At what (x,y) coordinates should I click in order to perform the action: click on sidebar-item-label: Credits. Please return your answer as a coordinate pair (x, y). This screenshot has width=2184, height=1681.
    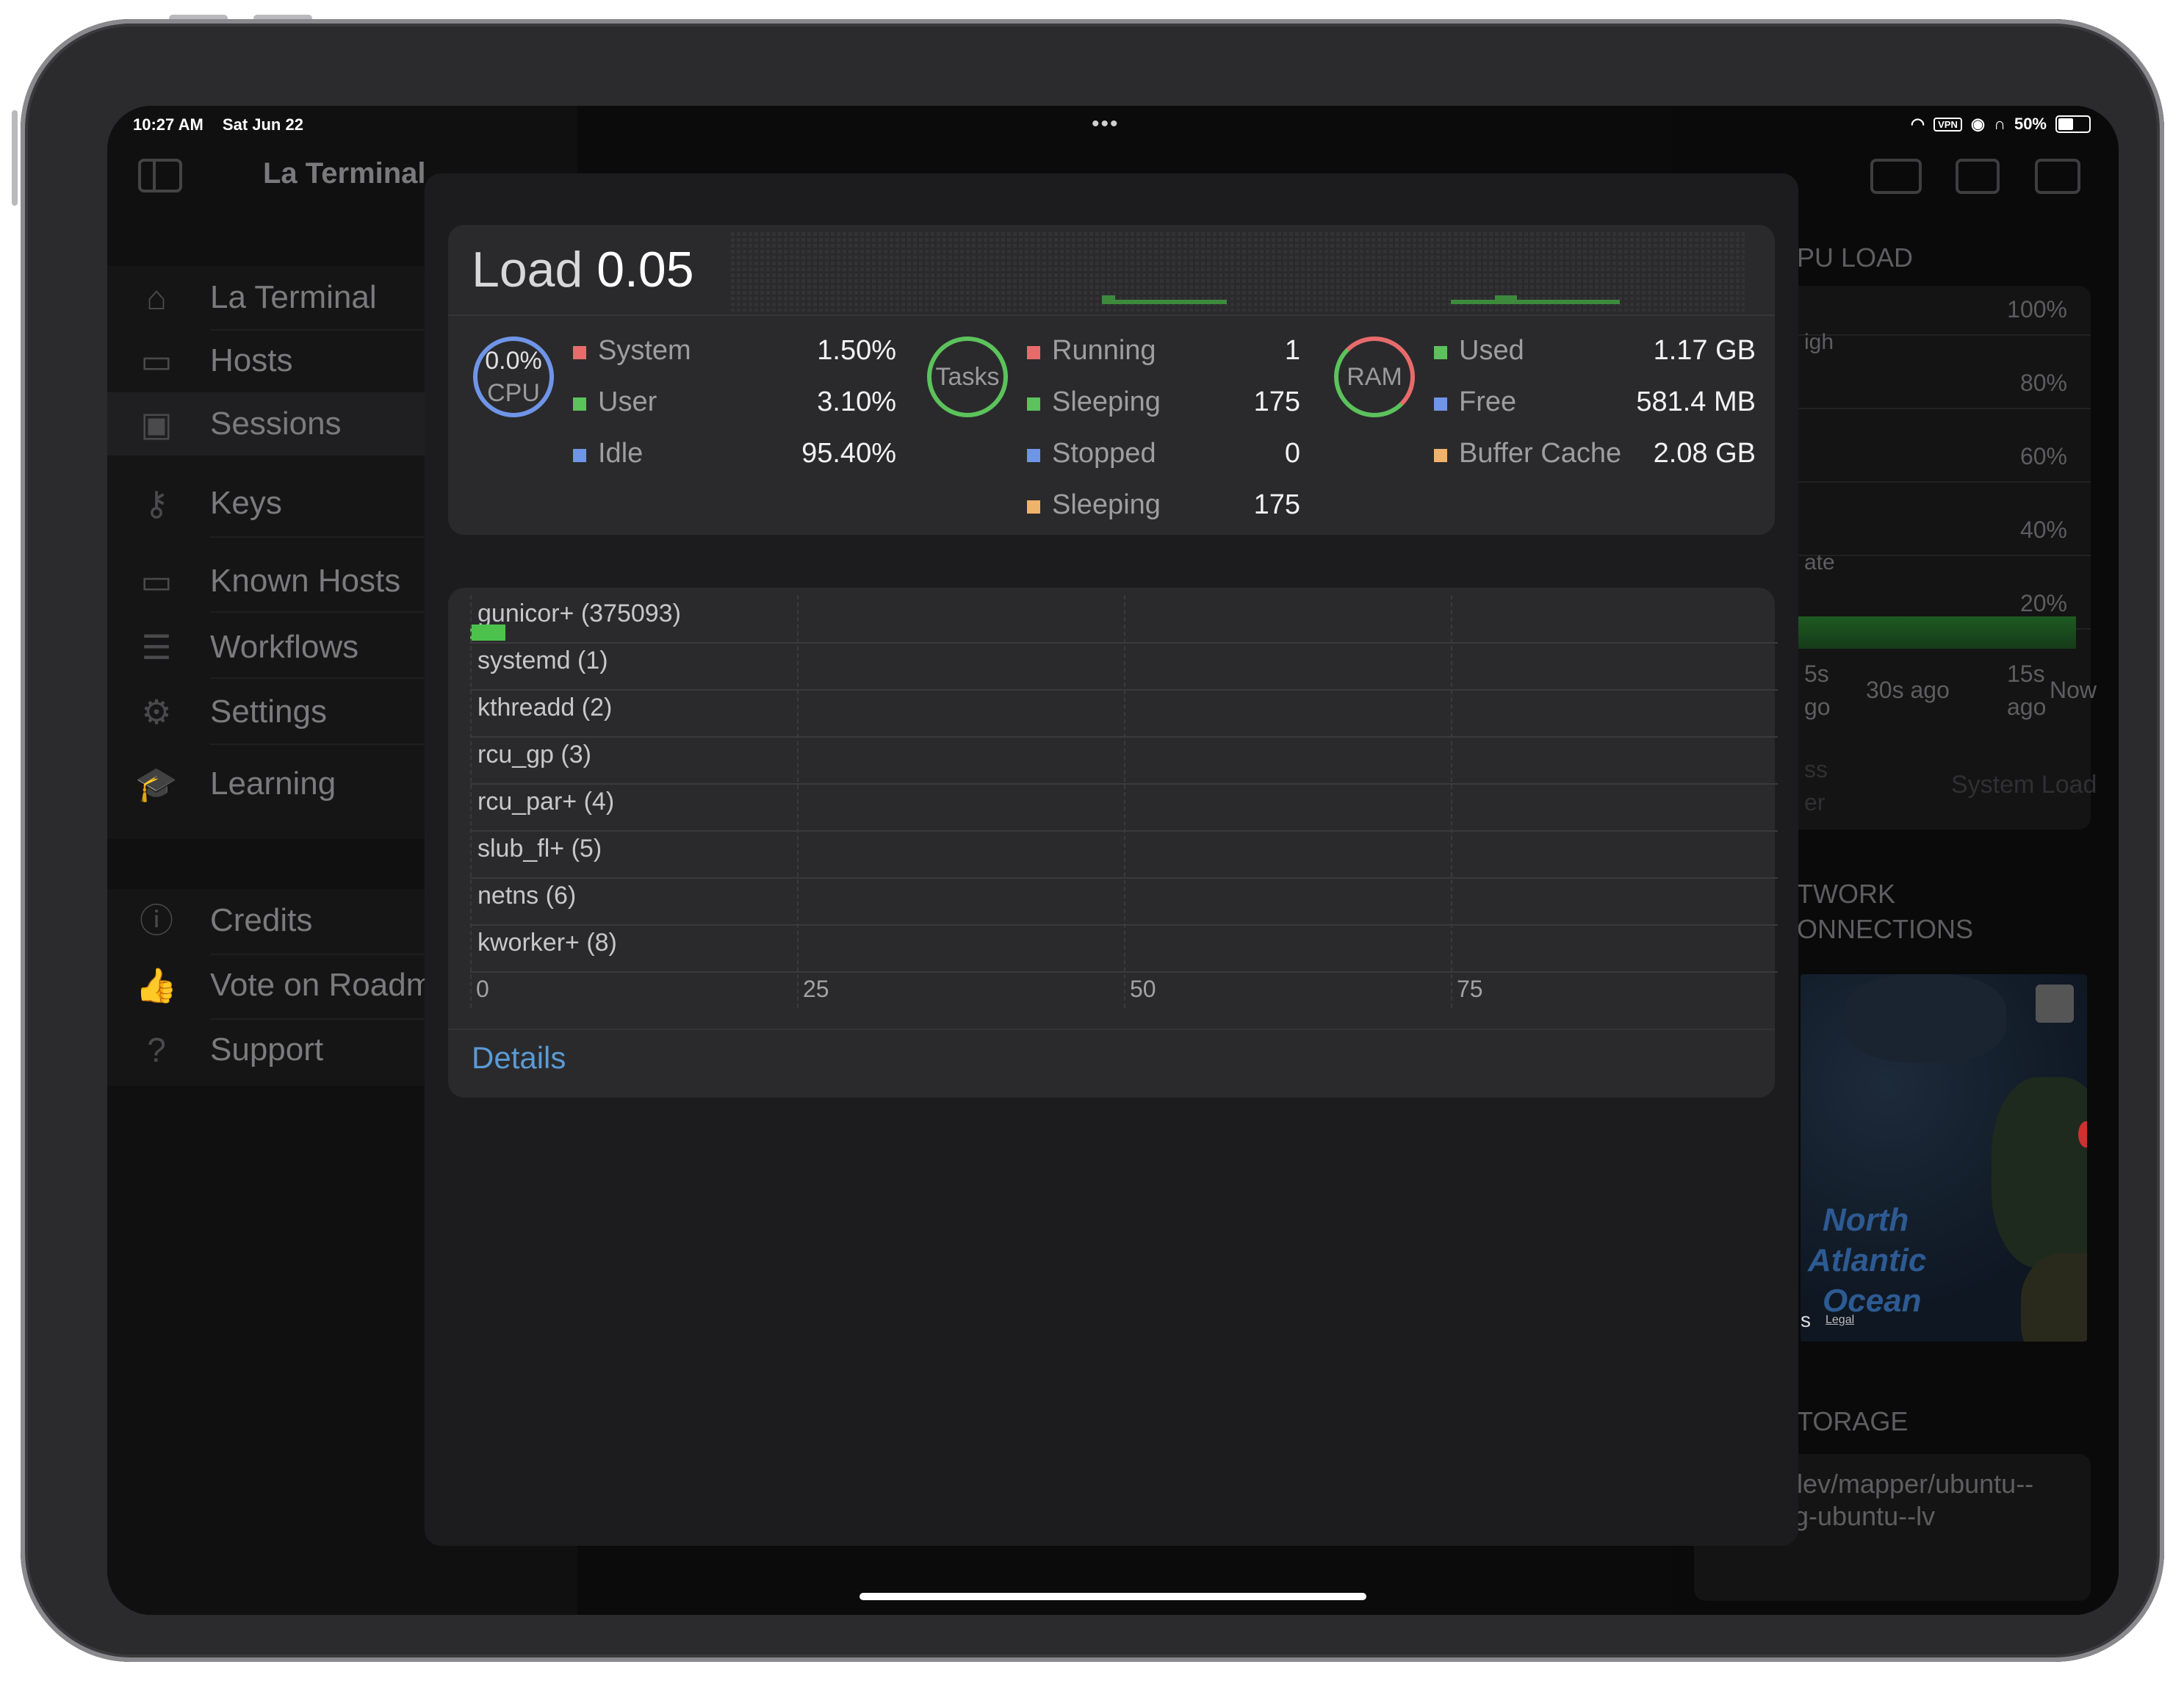
    Looking at the image, I should click on (261, 920).